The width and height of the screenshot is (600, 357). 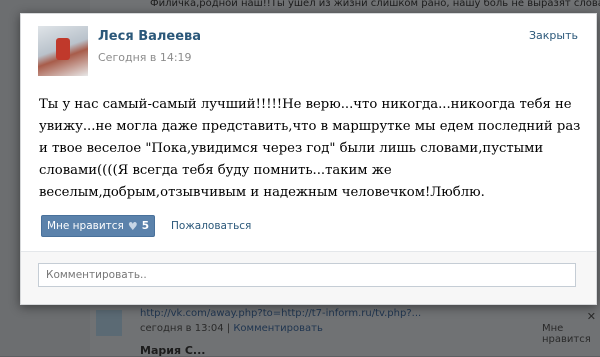 I want to click on author-name: Леся Валеева, so click(x=149, y=36).